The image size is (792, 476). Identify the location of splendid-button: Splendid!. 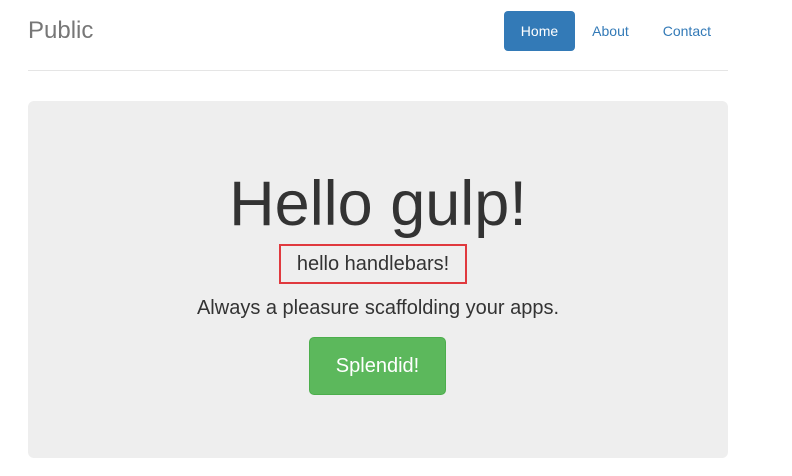
(377, 366).